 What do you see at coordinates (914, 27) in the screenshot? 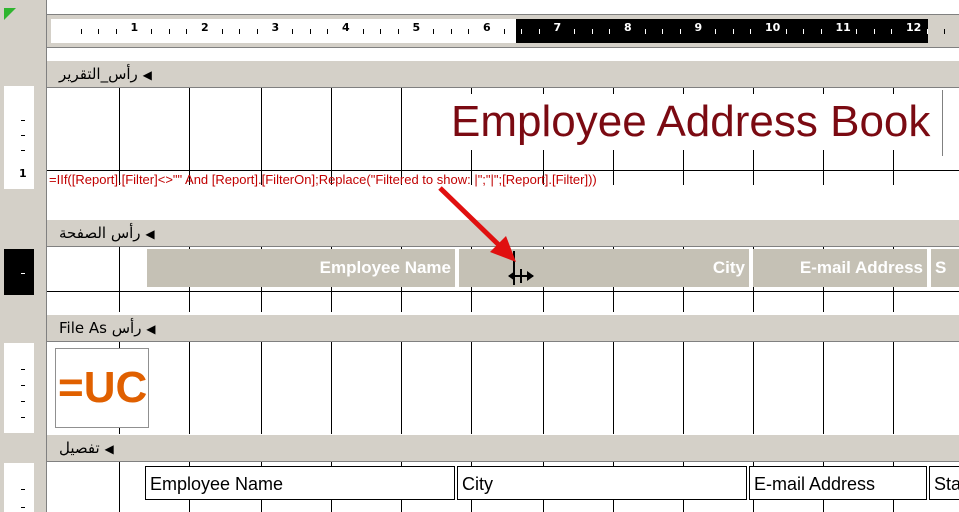
I see `ruler-number: 12` at bounding box center [914, 27].